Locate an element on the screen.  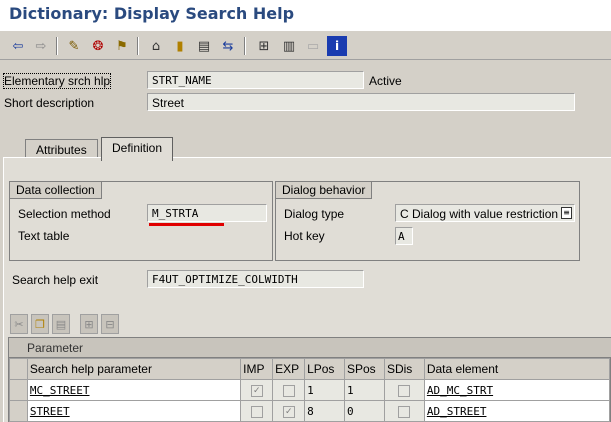
exp-checkbox is located at coordinates (288, 390).